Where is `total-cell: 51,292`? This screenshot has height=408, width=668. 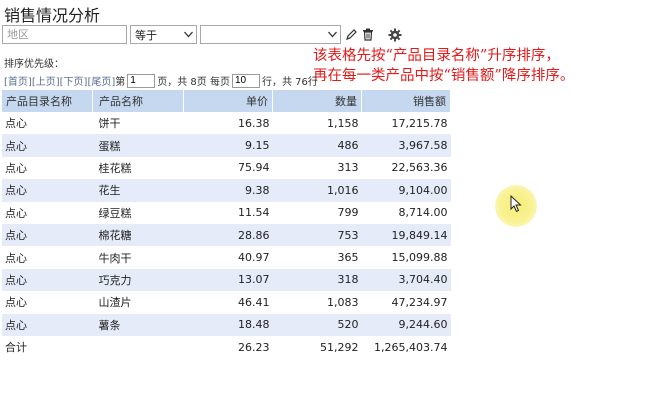 total-cell: 51,292 is located at coordinates (317, 347).